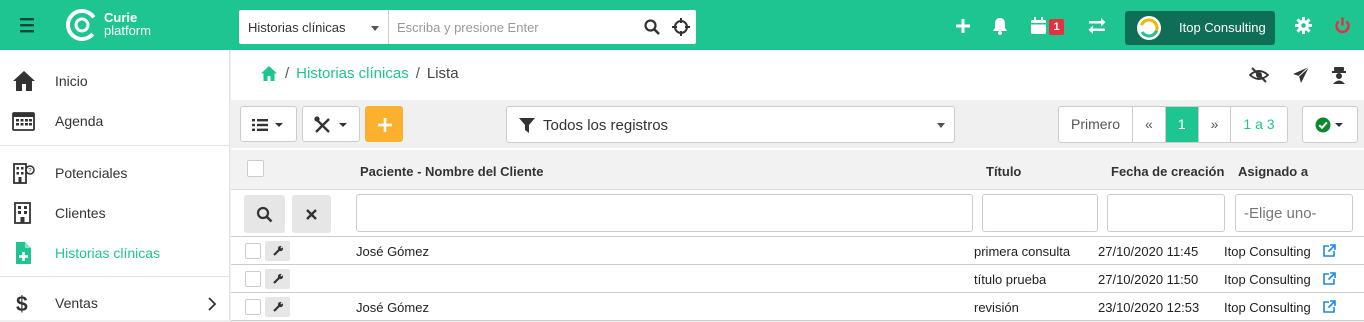 The width and height of the screenshot is (1364, 322). Describe the element at coordinates (514, 27) in the screenshot. I see `search-input` at that location.